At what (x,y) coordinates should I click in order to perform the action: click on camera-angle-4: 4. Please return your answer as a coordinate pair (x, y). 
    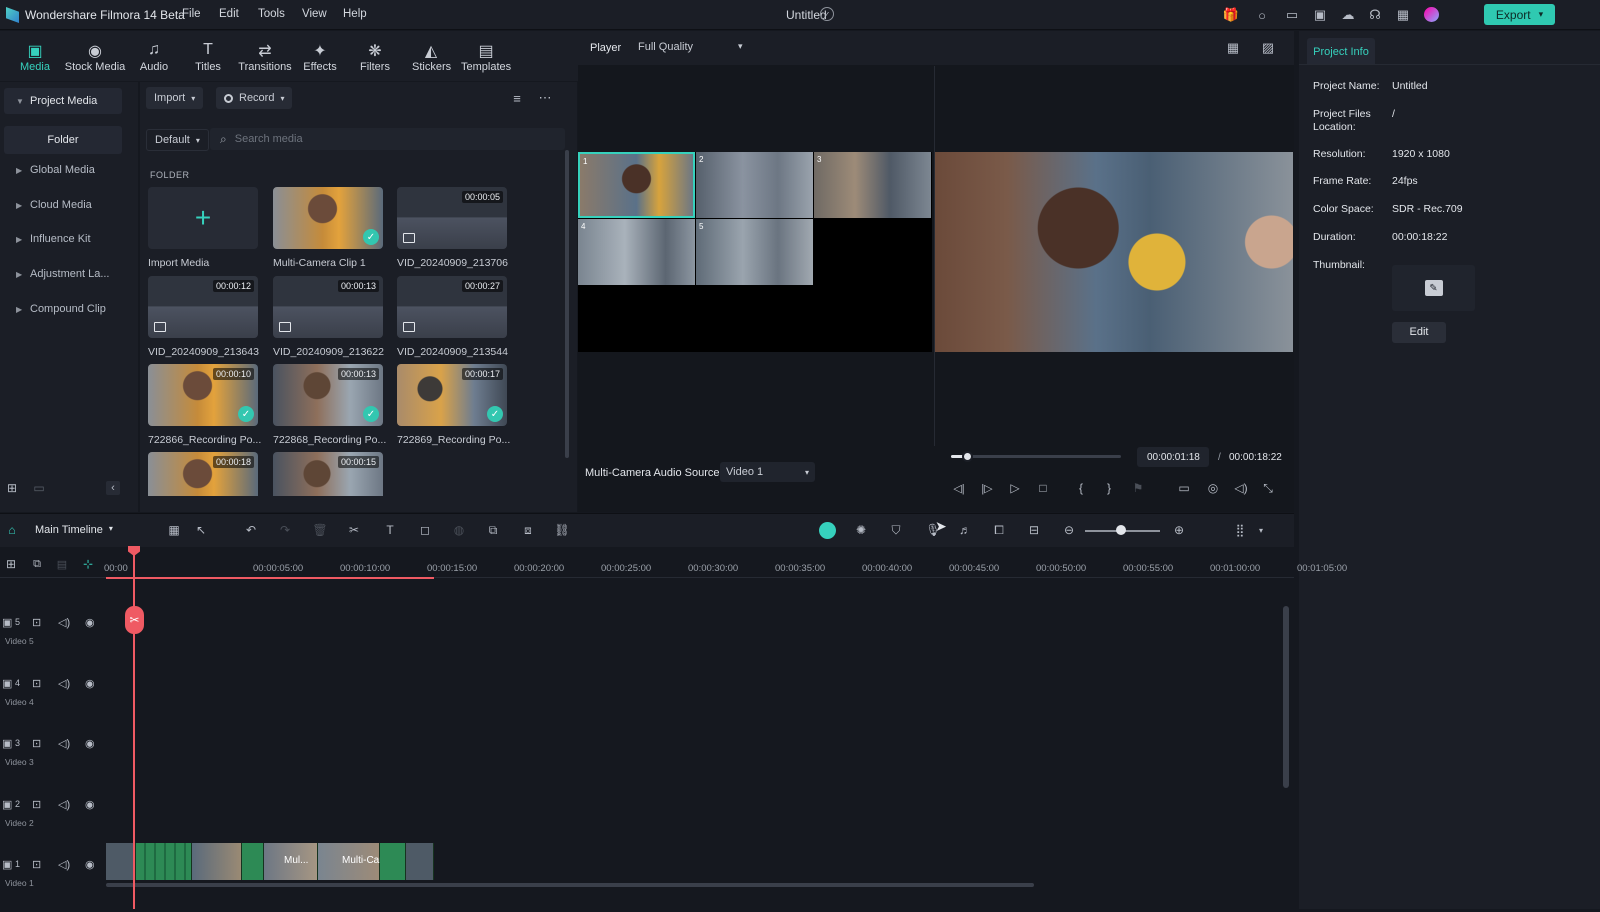
    Looking at the image, I should click on (636, 252).